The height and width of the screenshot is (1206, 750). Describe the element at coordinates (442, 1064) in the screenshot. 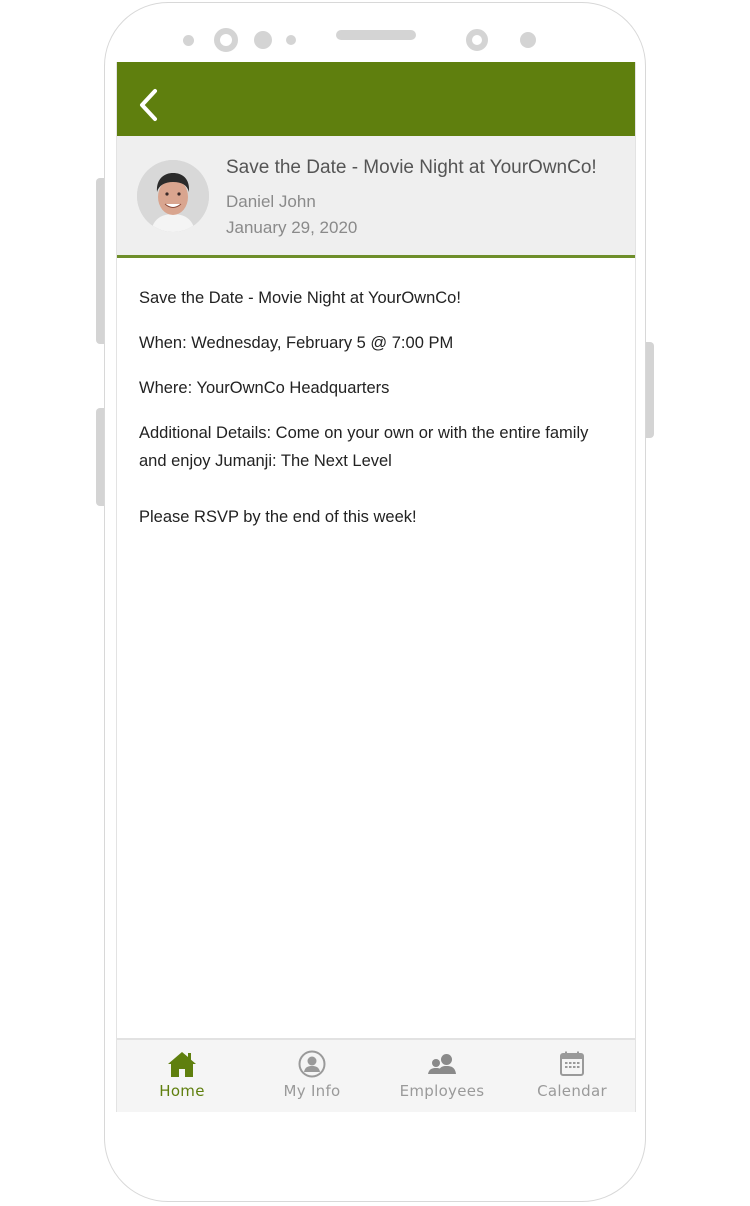

I see `people-icon` at that location.